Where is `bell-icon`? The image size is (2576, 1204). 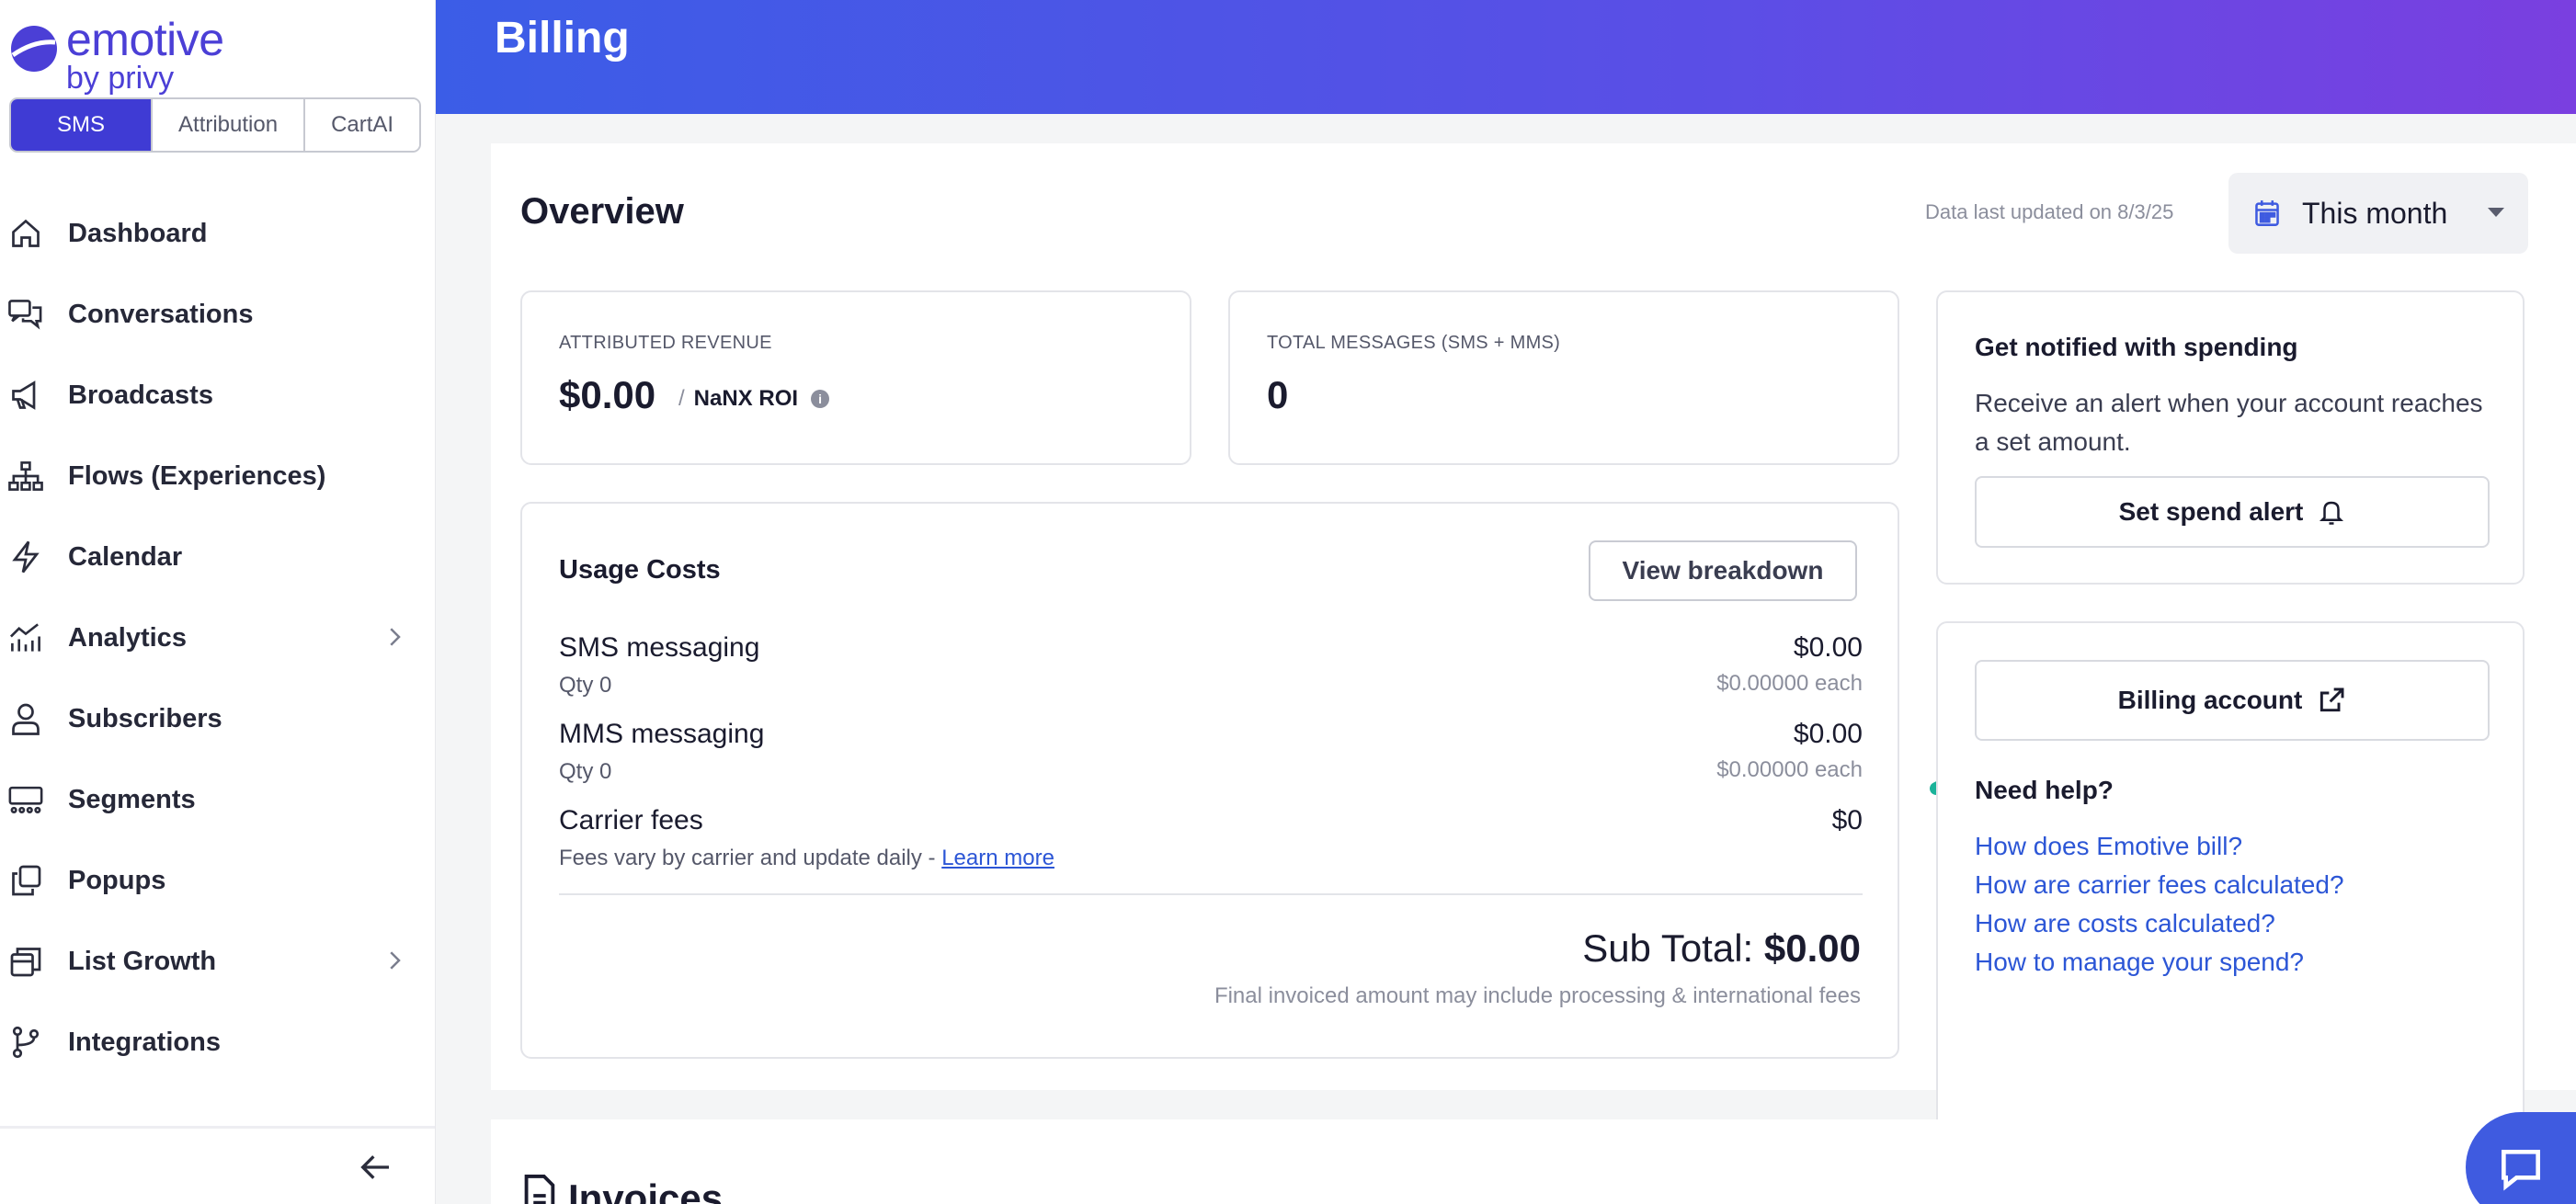
bell-icon is located at coordinates (2332, 513).